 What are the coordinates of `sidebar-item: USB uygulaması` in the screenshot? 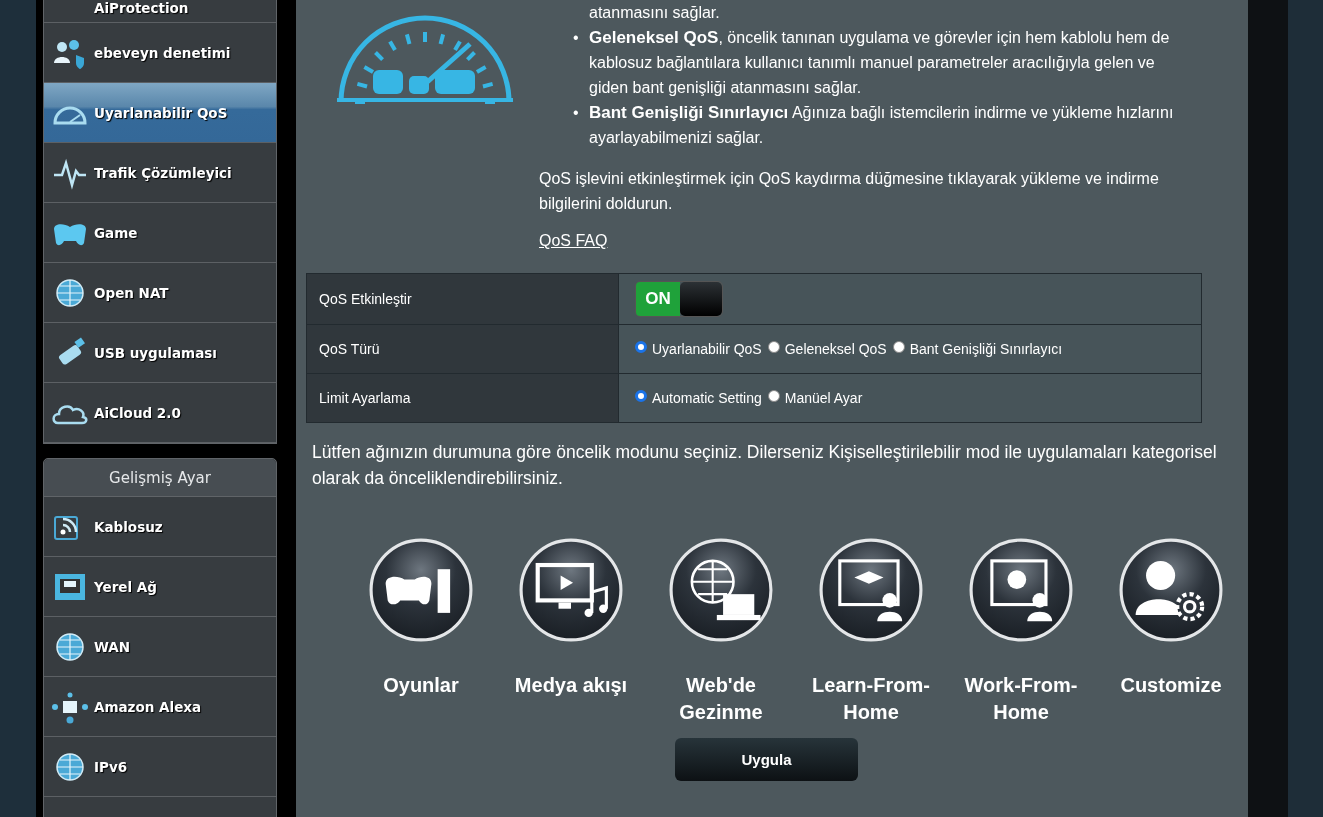 It's located at (160, 353).